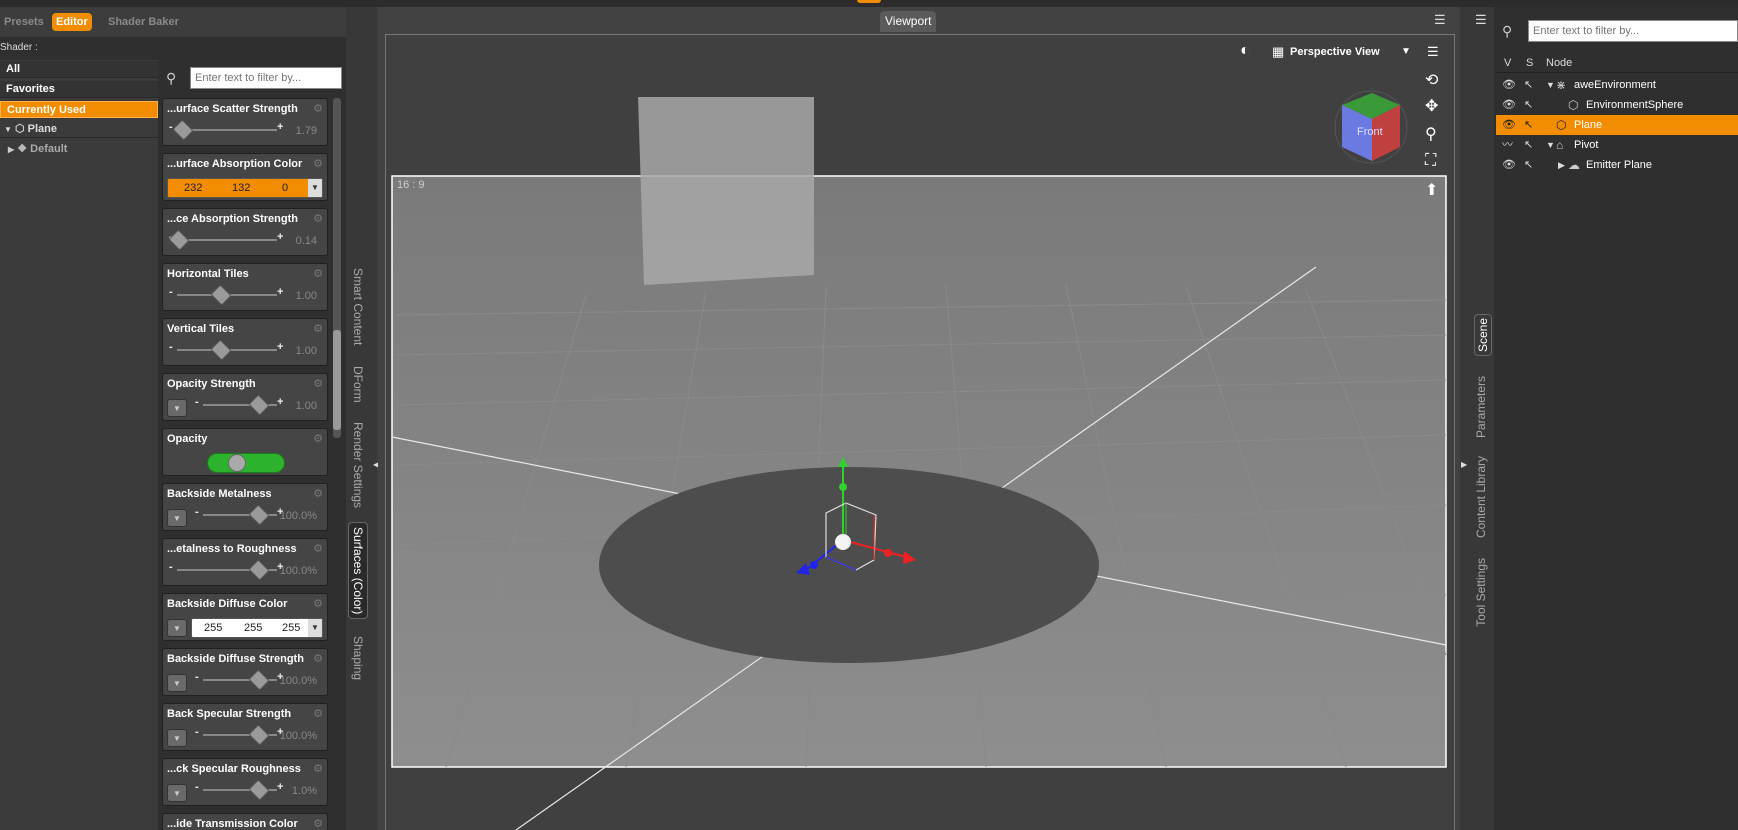  Describe the element at coordinates (79, 89) in the screenshot. I see `tree-item-favorites: Favorites` at that location.